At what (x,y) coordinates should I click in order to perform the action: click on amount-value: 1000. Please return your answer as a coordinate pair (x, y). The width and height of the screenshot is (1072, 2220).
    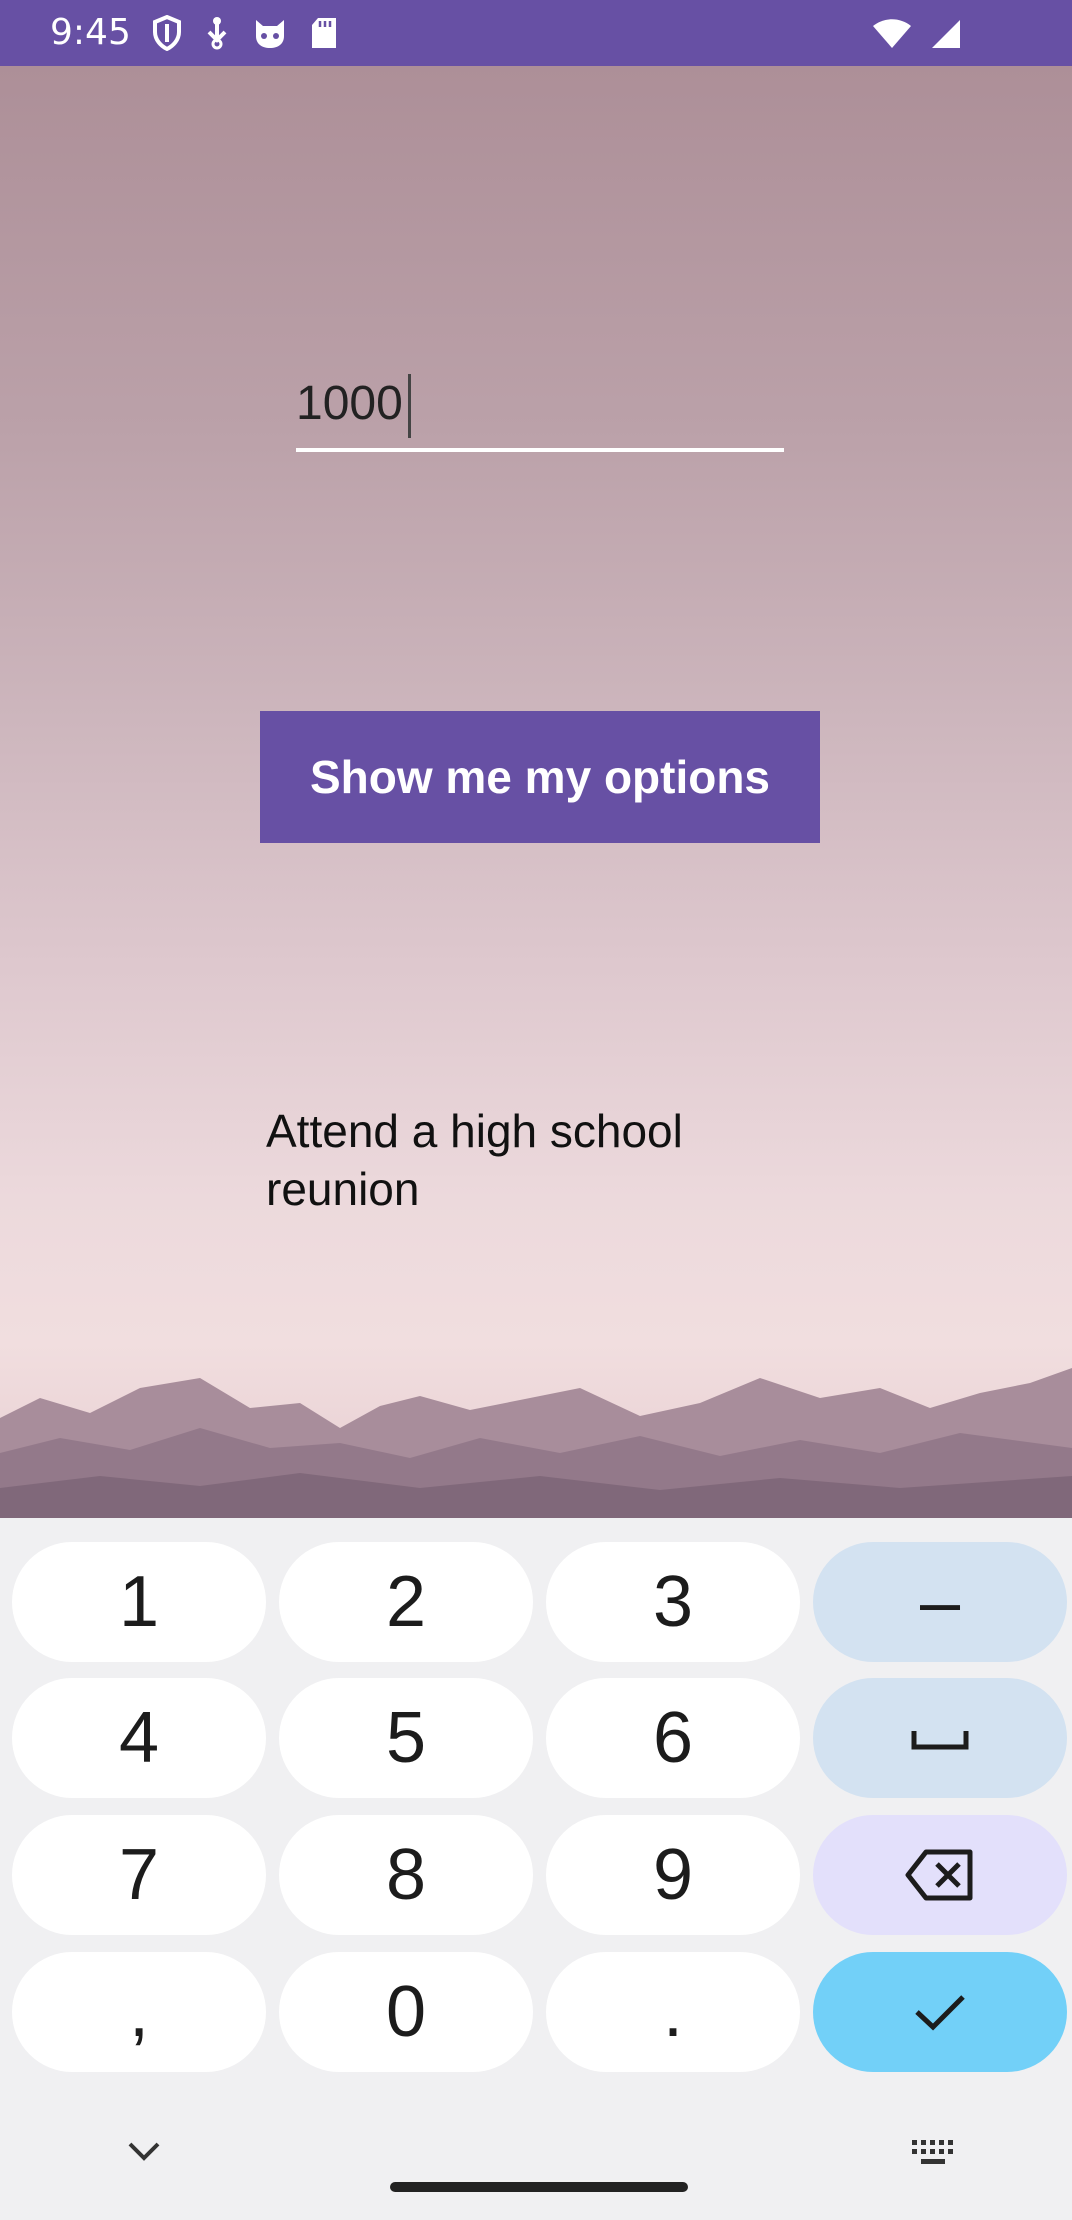
    Looking at the image, I should click on (349, 403).